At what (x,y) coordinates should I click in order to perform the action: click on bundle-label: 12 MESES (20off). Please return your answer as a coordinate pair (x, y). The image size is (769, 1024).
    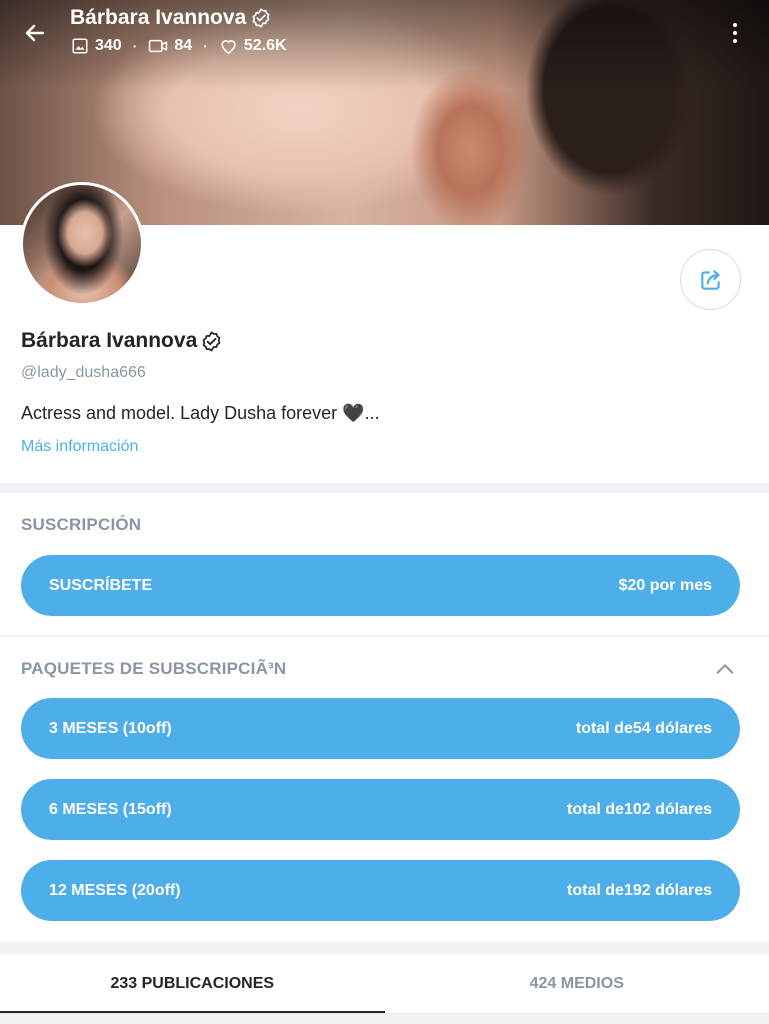
    Looking at the image, I should click on (115, 890).